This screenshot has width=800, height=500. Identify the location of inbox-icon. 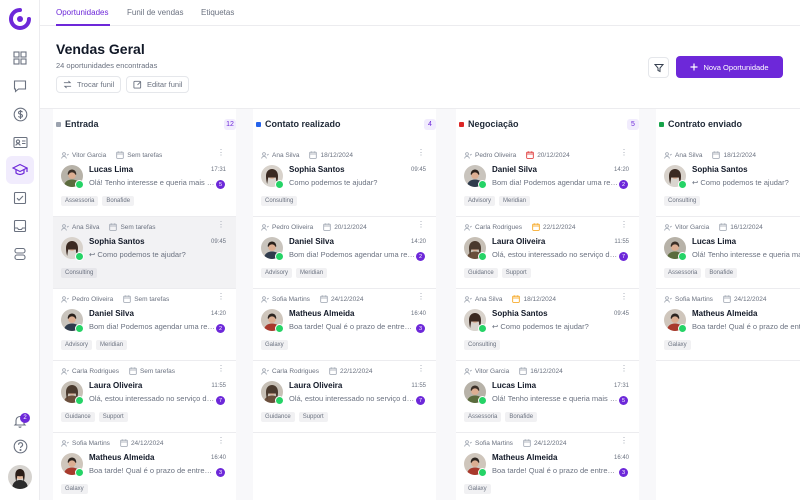
(20, 226).